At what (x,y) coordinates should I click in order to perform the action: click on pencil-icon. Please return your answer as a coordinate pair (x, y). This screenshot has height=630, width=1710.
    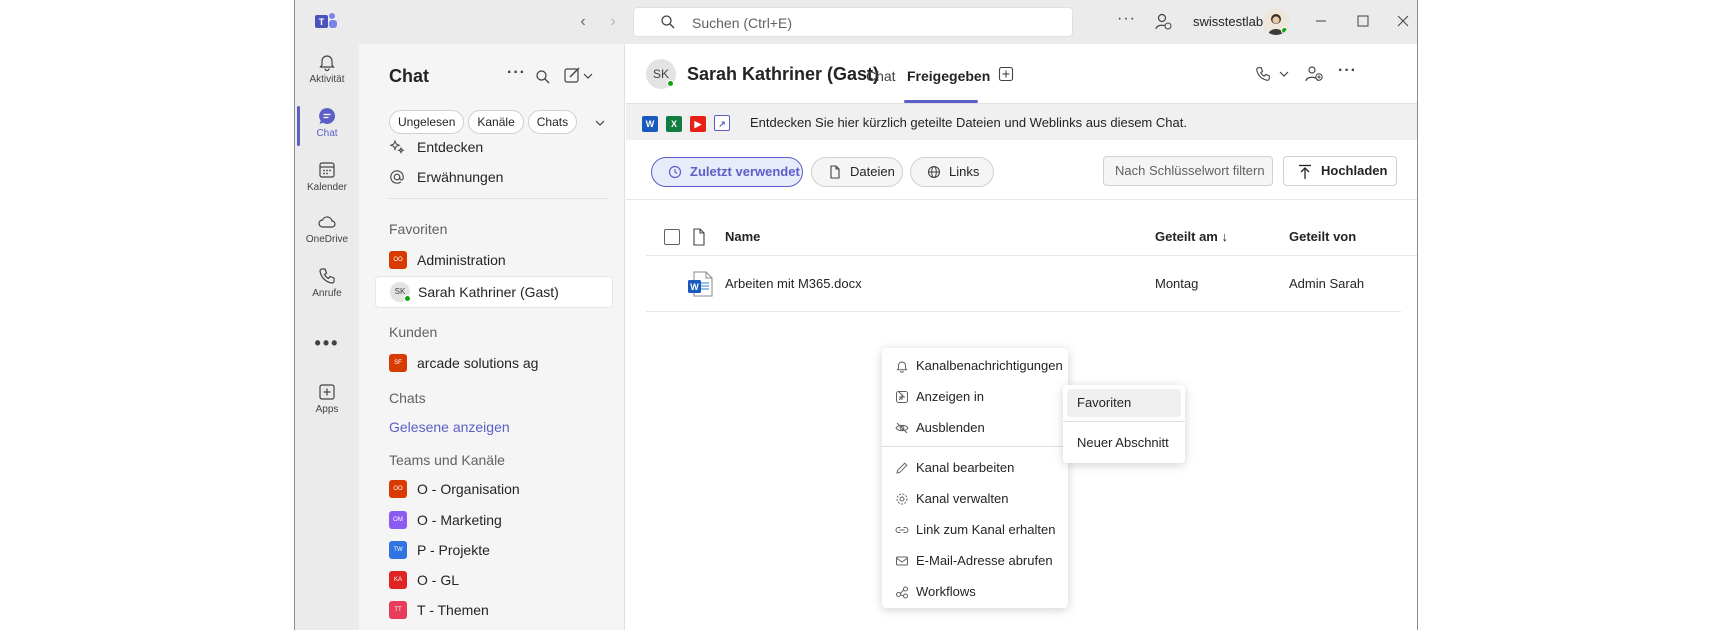
    Looking at the image, I should click on (902, 468).